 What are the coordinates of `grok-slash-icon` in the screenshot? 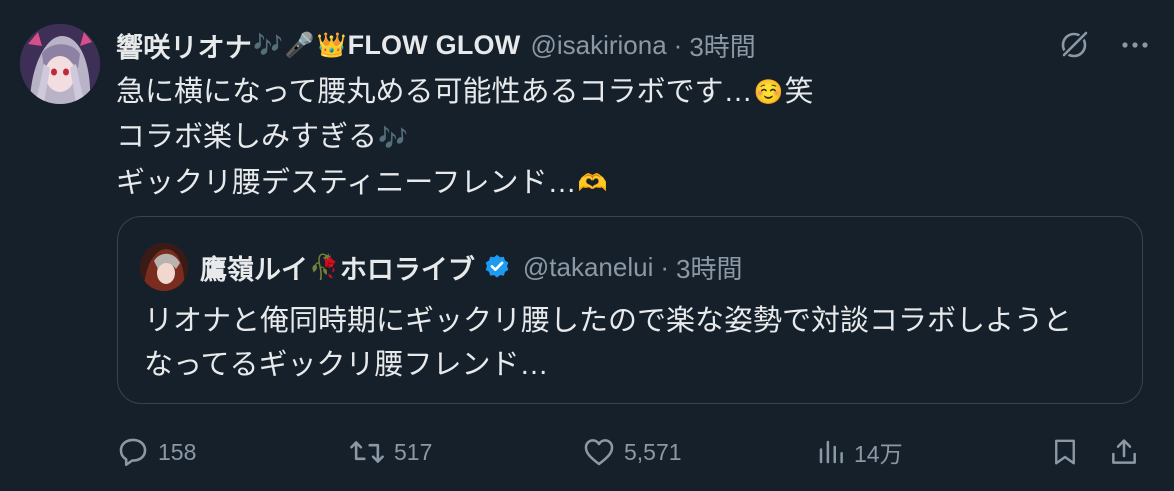 It's located at (1074, 44).